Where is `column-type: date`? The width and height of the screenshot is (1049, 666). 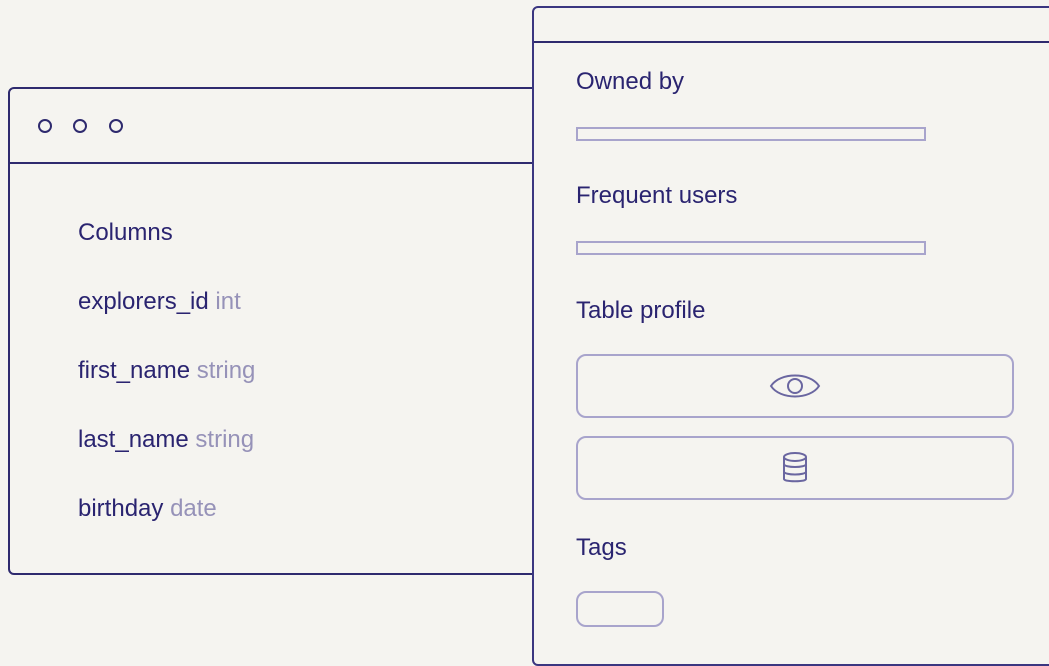
column-type: date is located at coordinates (193, 508).